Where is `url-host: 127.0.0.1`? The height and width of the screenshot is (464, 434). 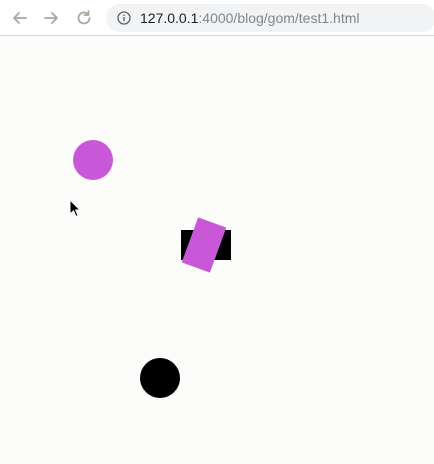
url-host: 127.0.0.1 is located at coordinates (169, 18).